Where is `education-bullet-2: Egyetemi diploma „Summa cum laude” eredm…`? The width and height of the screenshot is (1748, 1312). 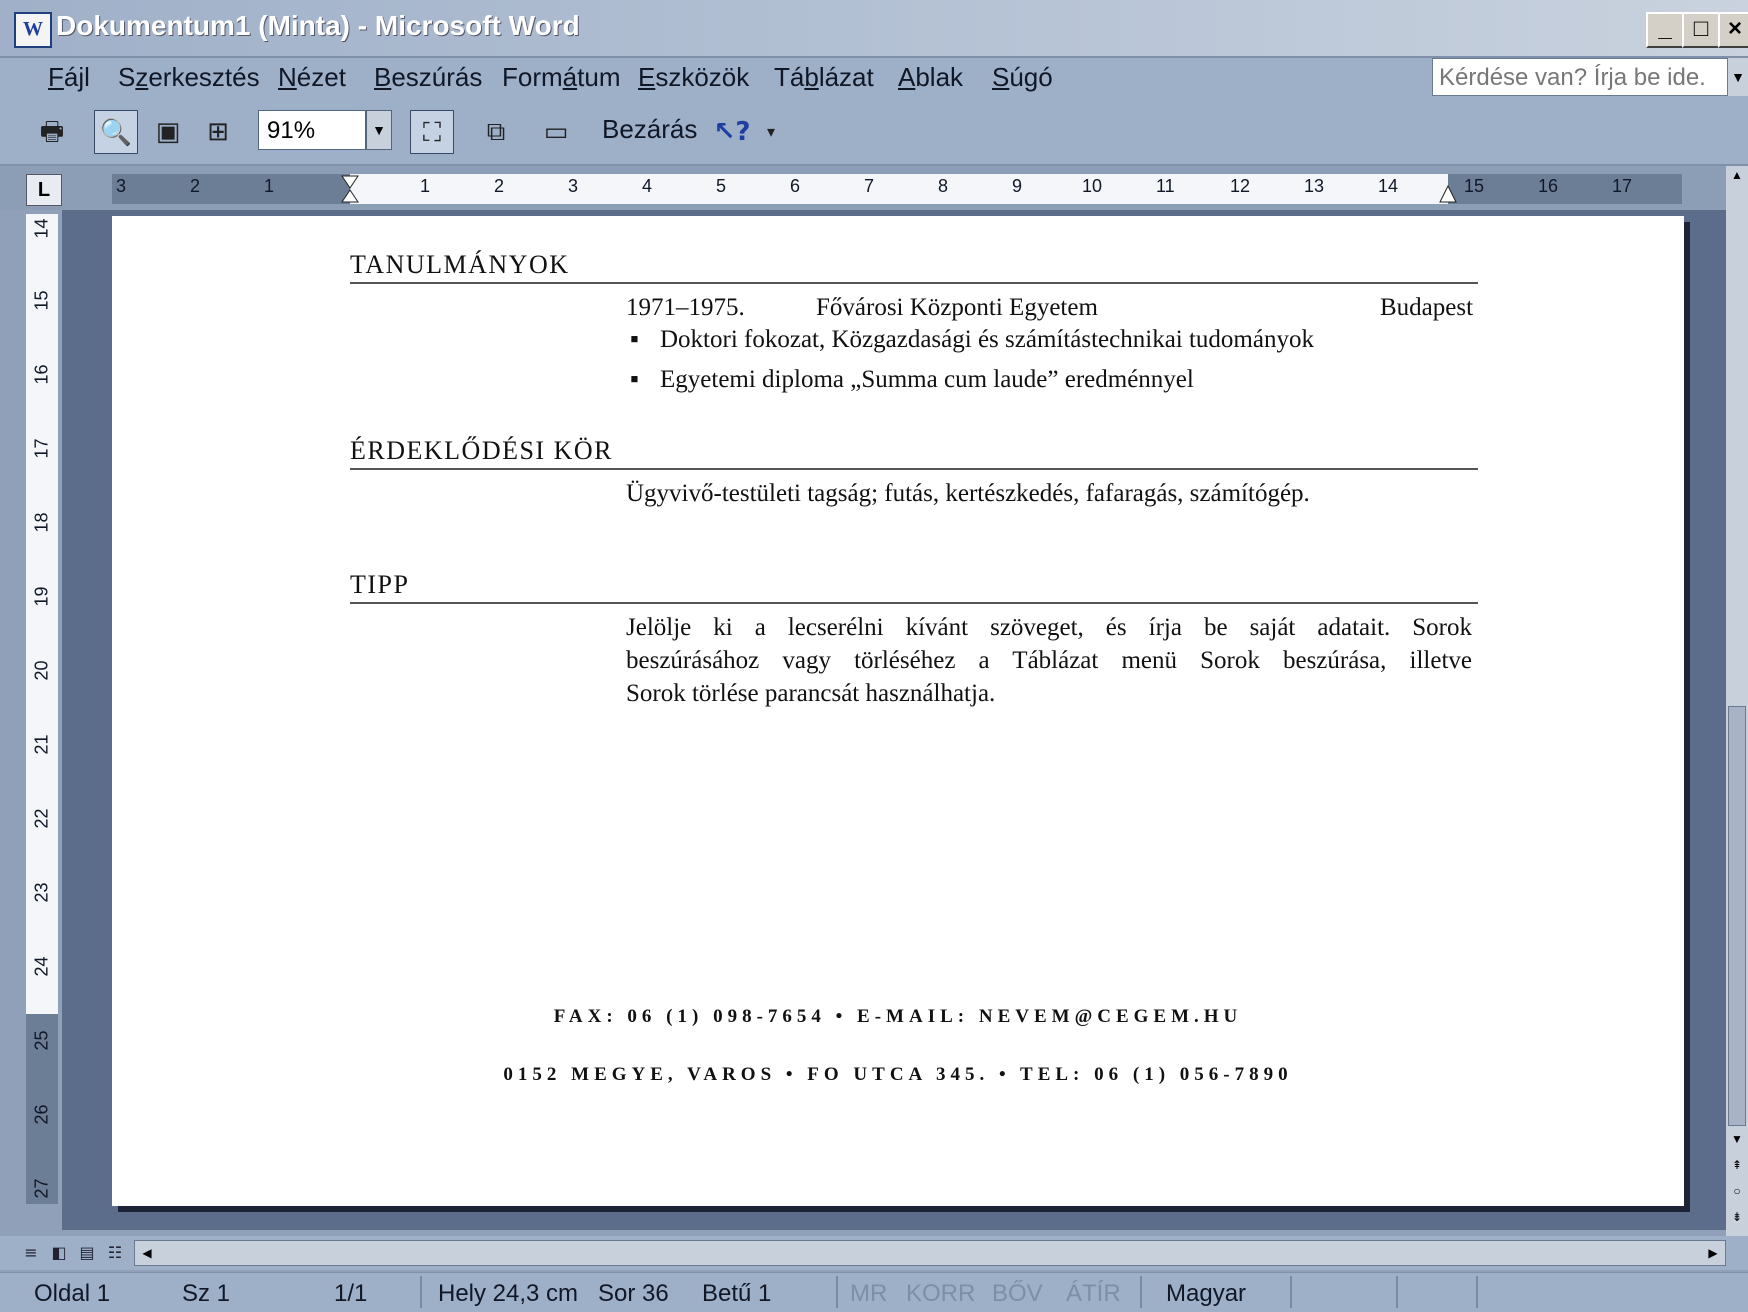
education-bullet-2: Egyetemi diploma „Summa cum laude” eredm… is located at coordinates (927, 379).